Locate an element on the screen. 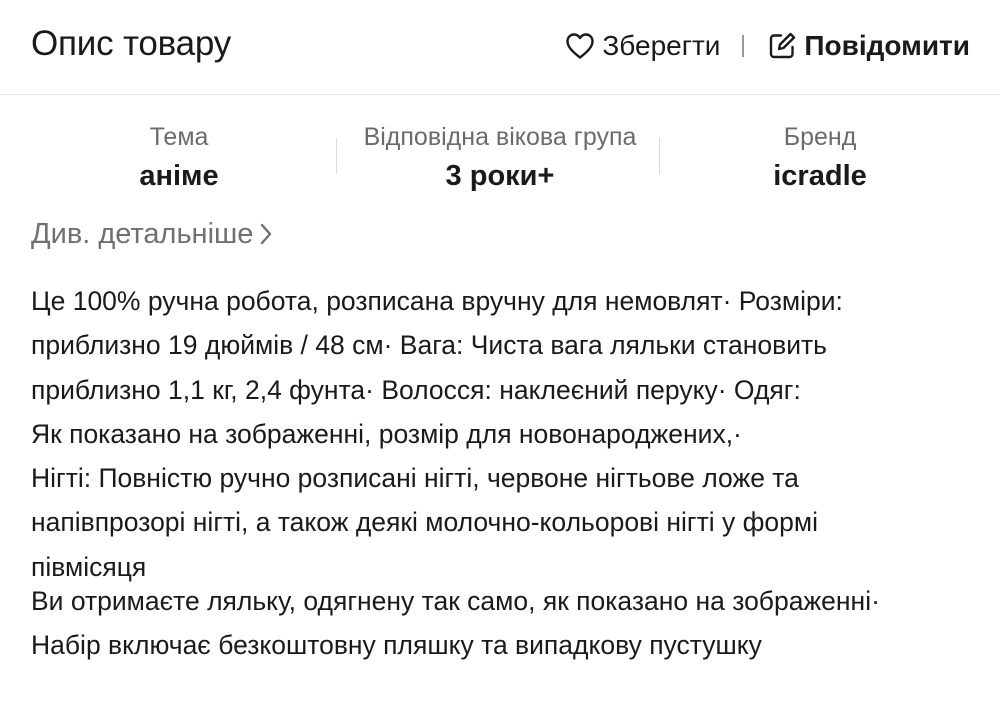 The width and height of the screenshot is (1000, 707). attribute-age-group: Відповідна вікова група 3 роки+ is located at coordinates (500, 157).